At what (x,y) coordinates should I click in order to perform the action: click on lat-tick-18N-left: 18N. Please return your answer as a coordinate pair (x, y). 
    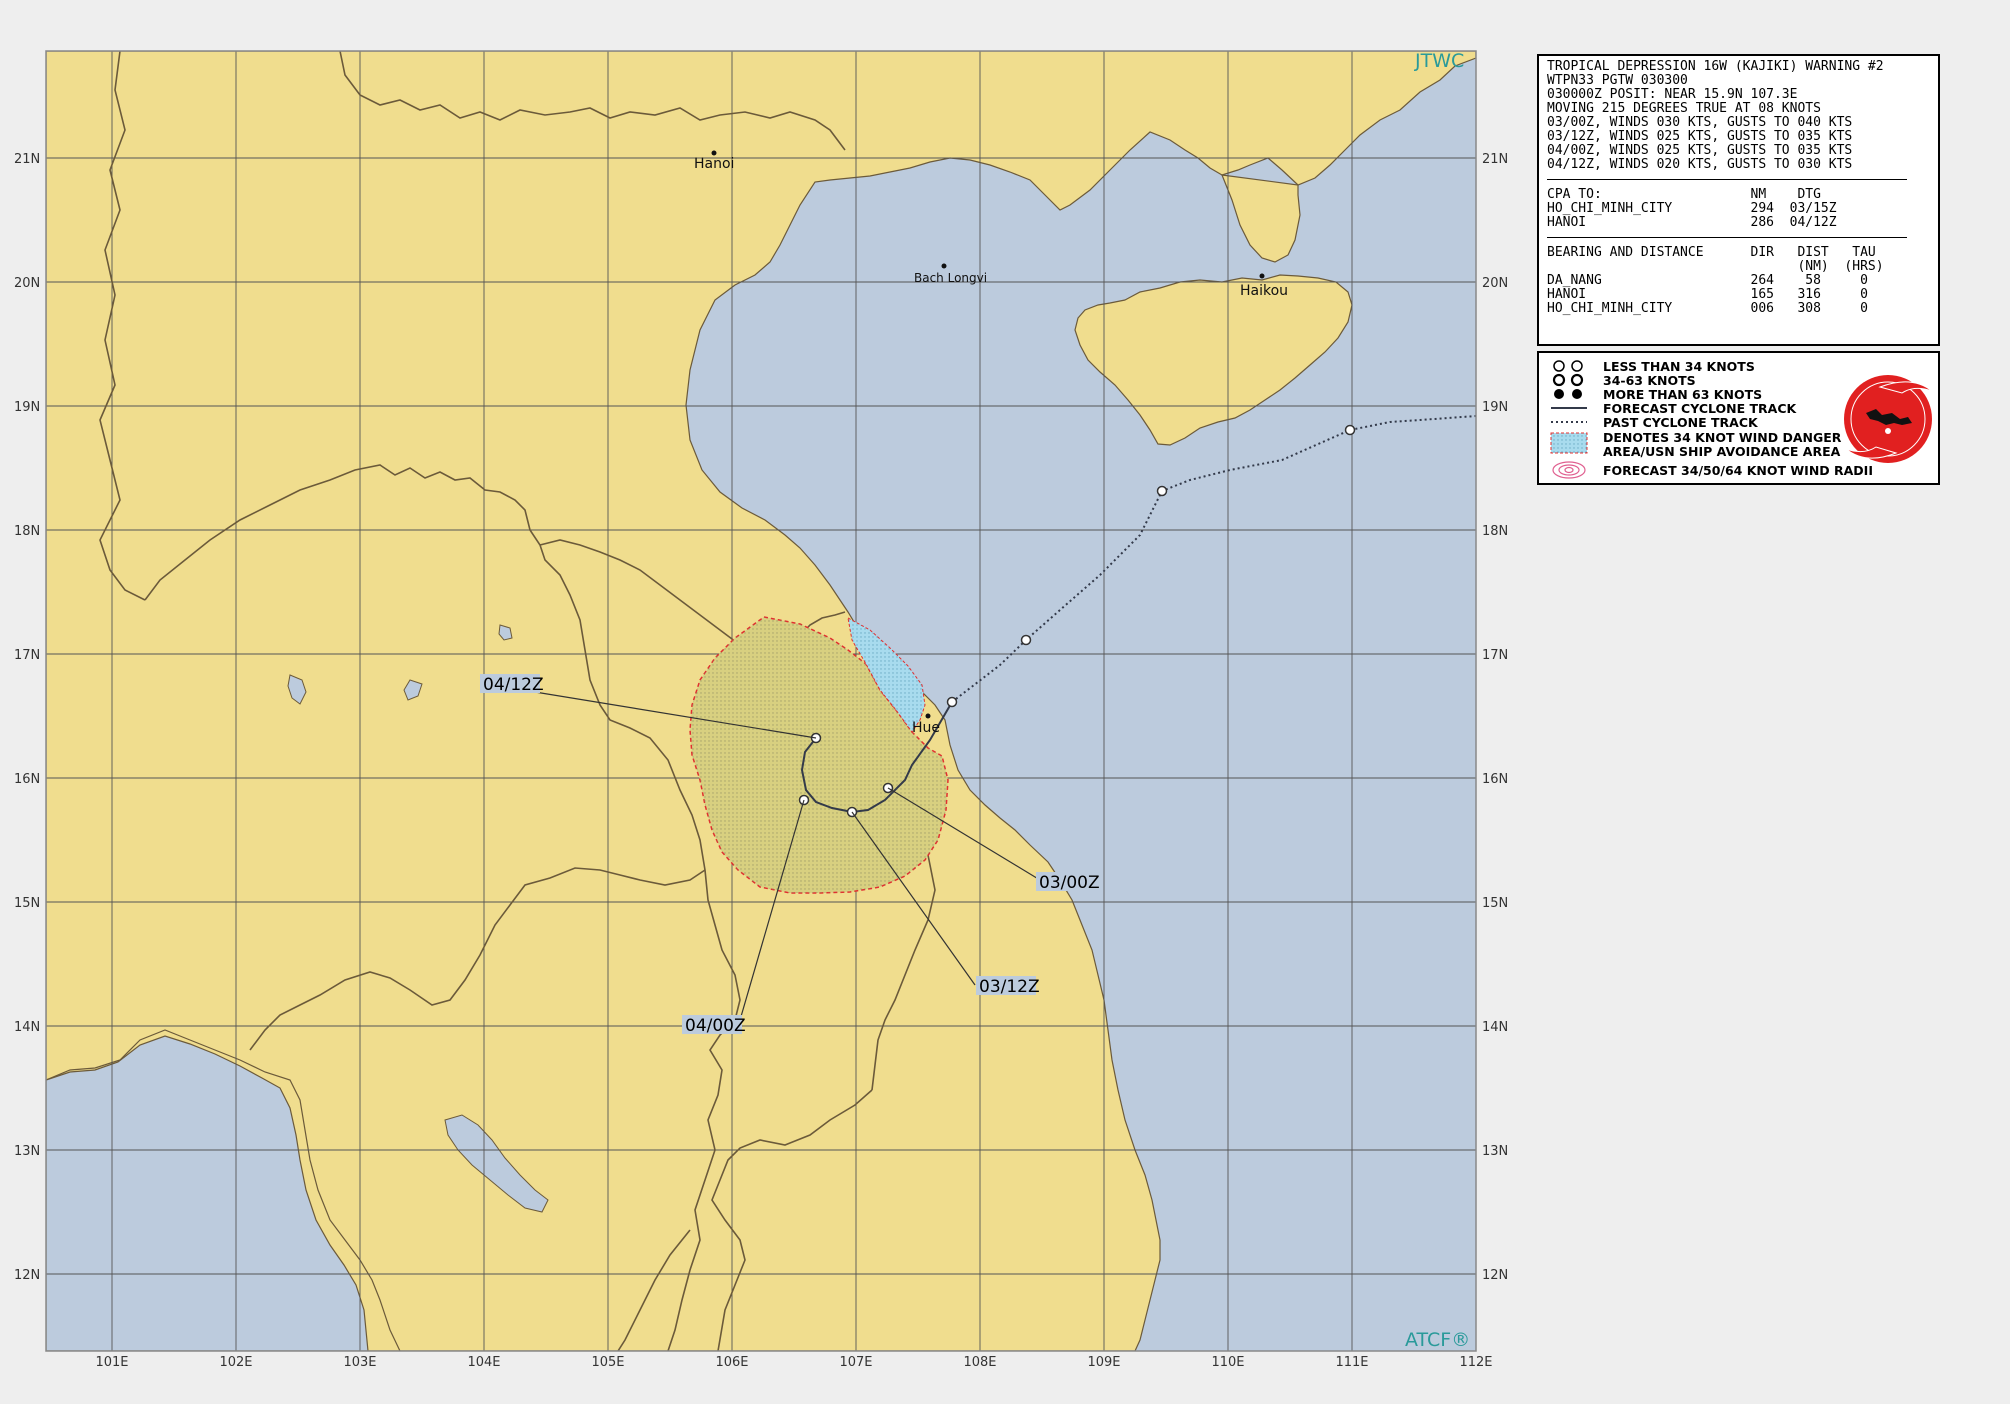
    Looking at the image, I should click on (27, 531).